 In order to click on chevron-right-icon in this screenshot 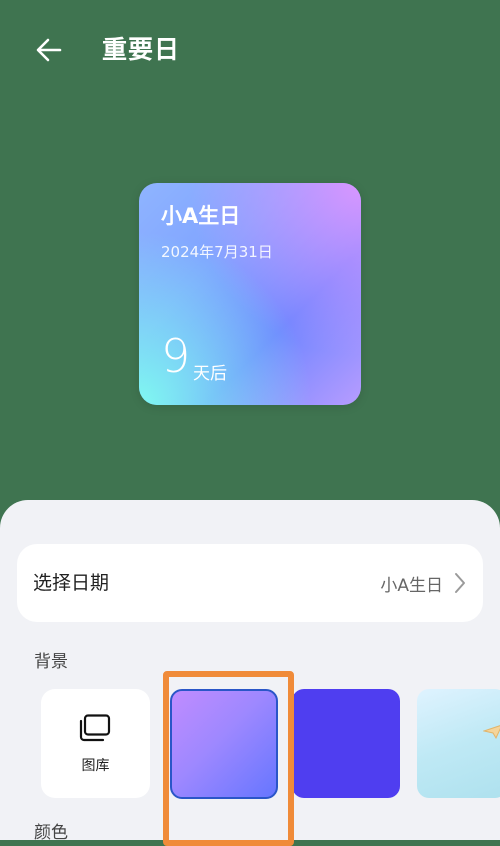, I will do `click(460, 583)`.